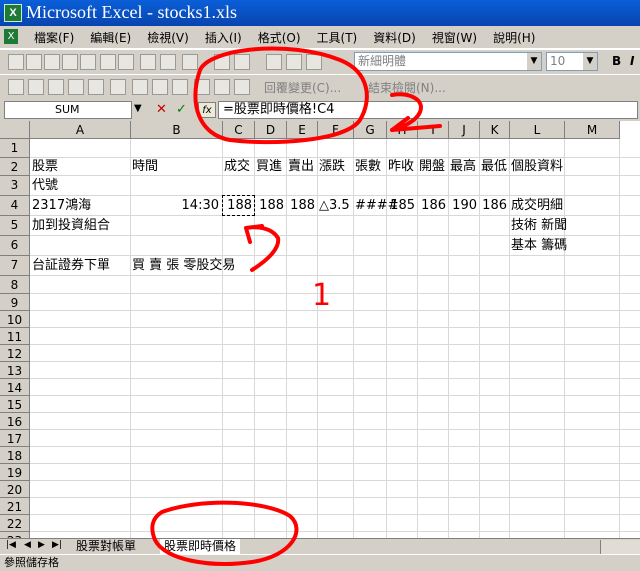 The width and height of the screenshot is (640, 571). I want to click on column-header-d: D, so click(271, 130).